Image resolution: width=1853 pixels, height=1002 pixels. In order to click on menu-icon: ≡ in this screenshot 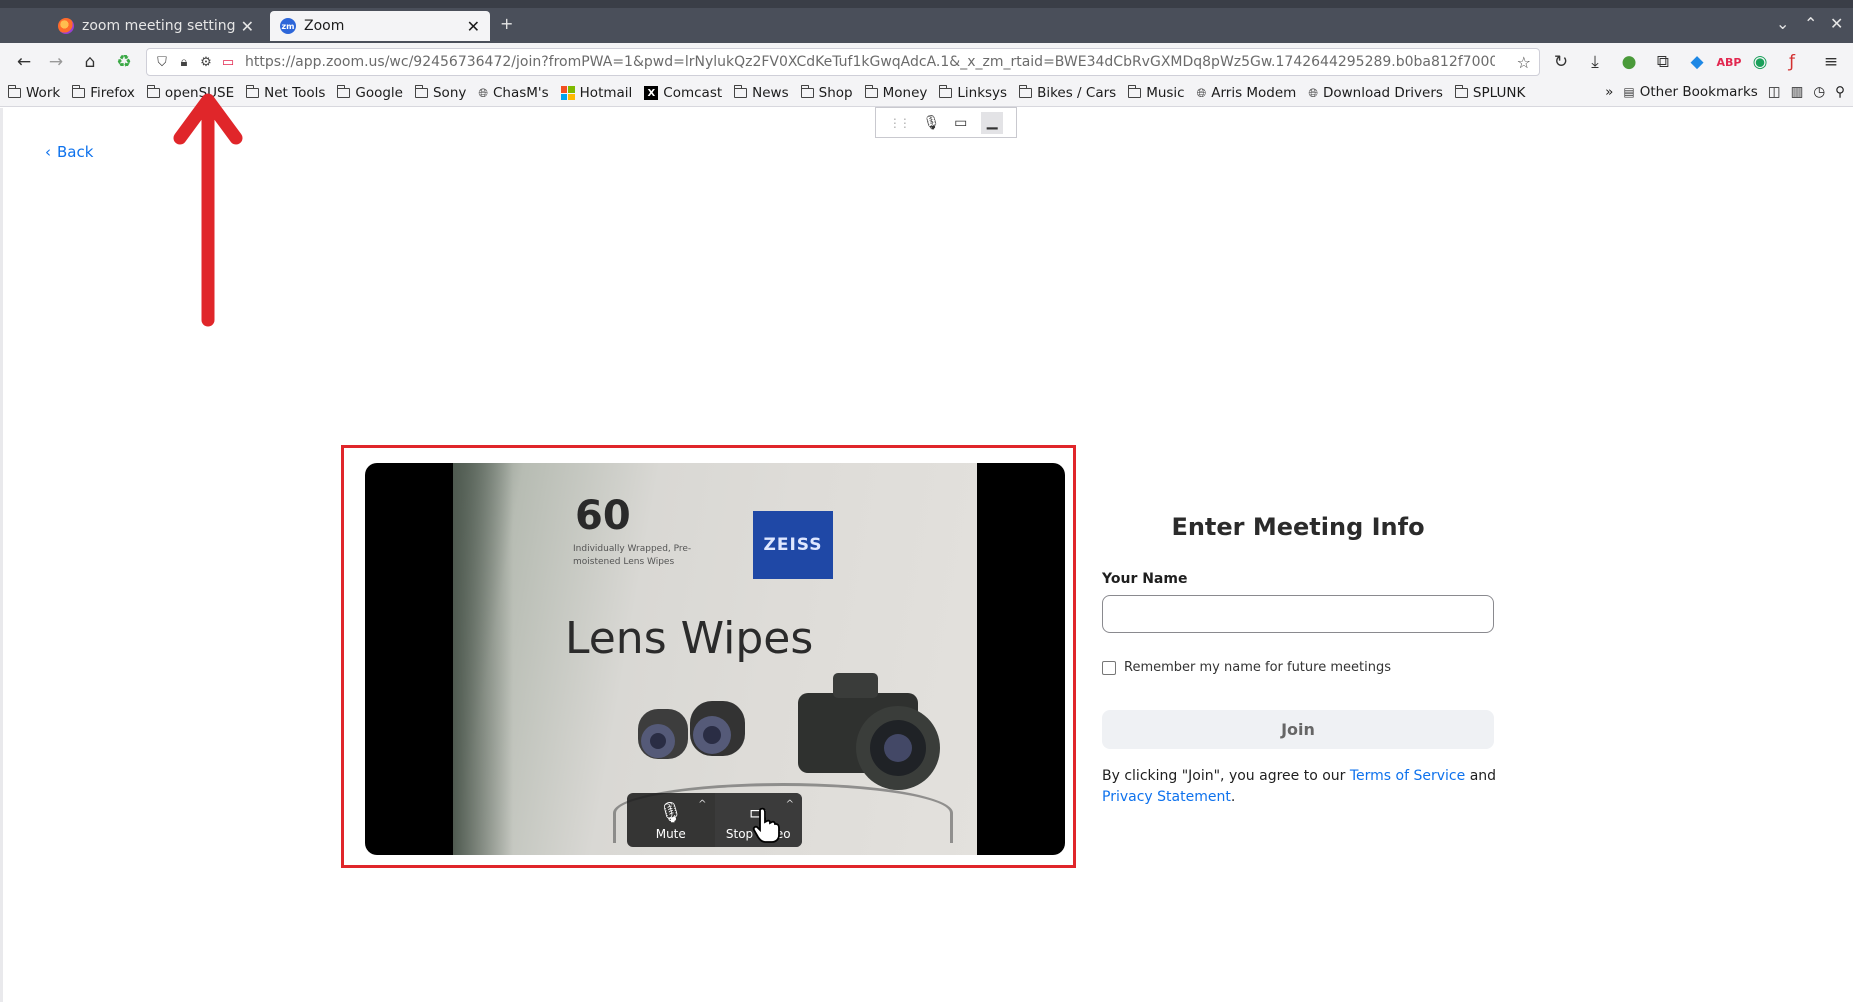, I will do `click(1831, 62)`.